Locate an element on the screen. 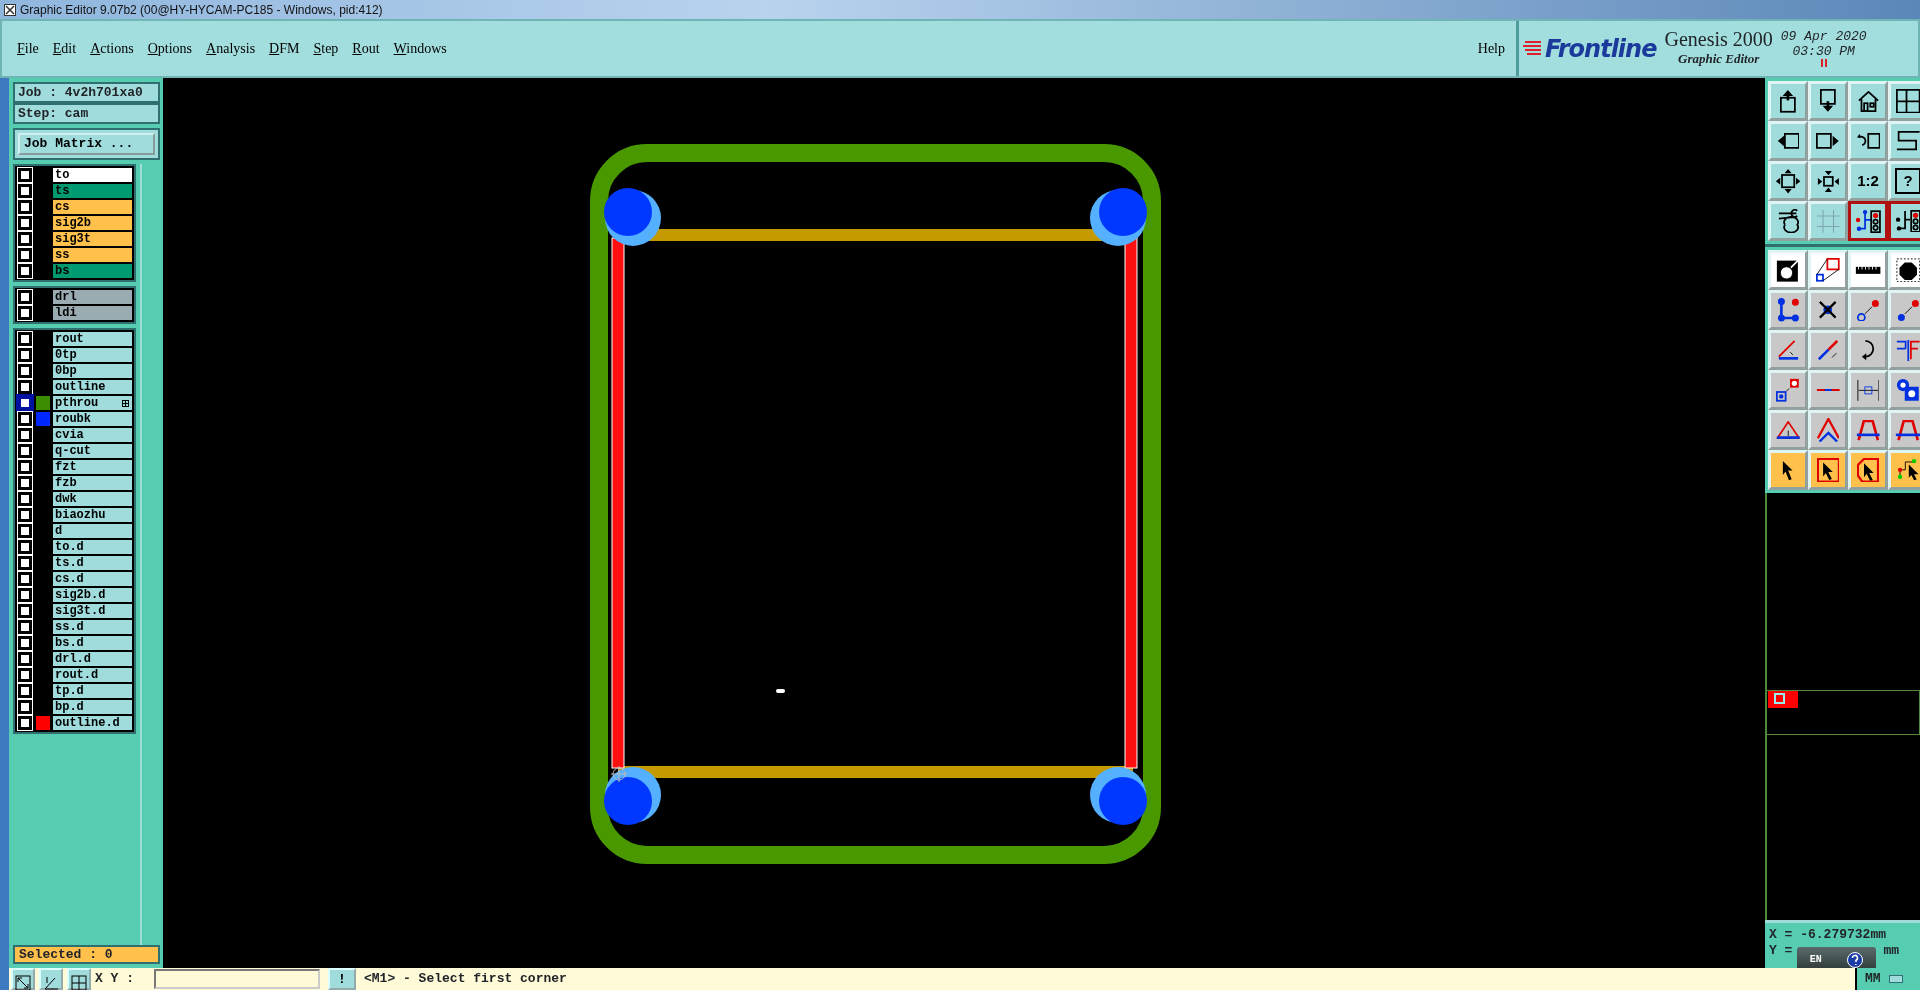 Image resolution: width=1920 pixels, height=990 pixels. language-text: EN is located at coordinates (1815, 960).